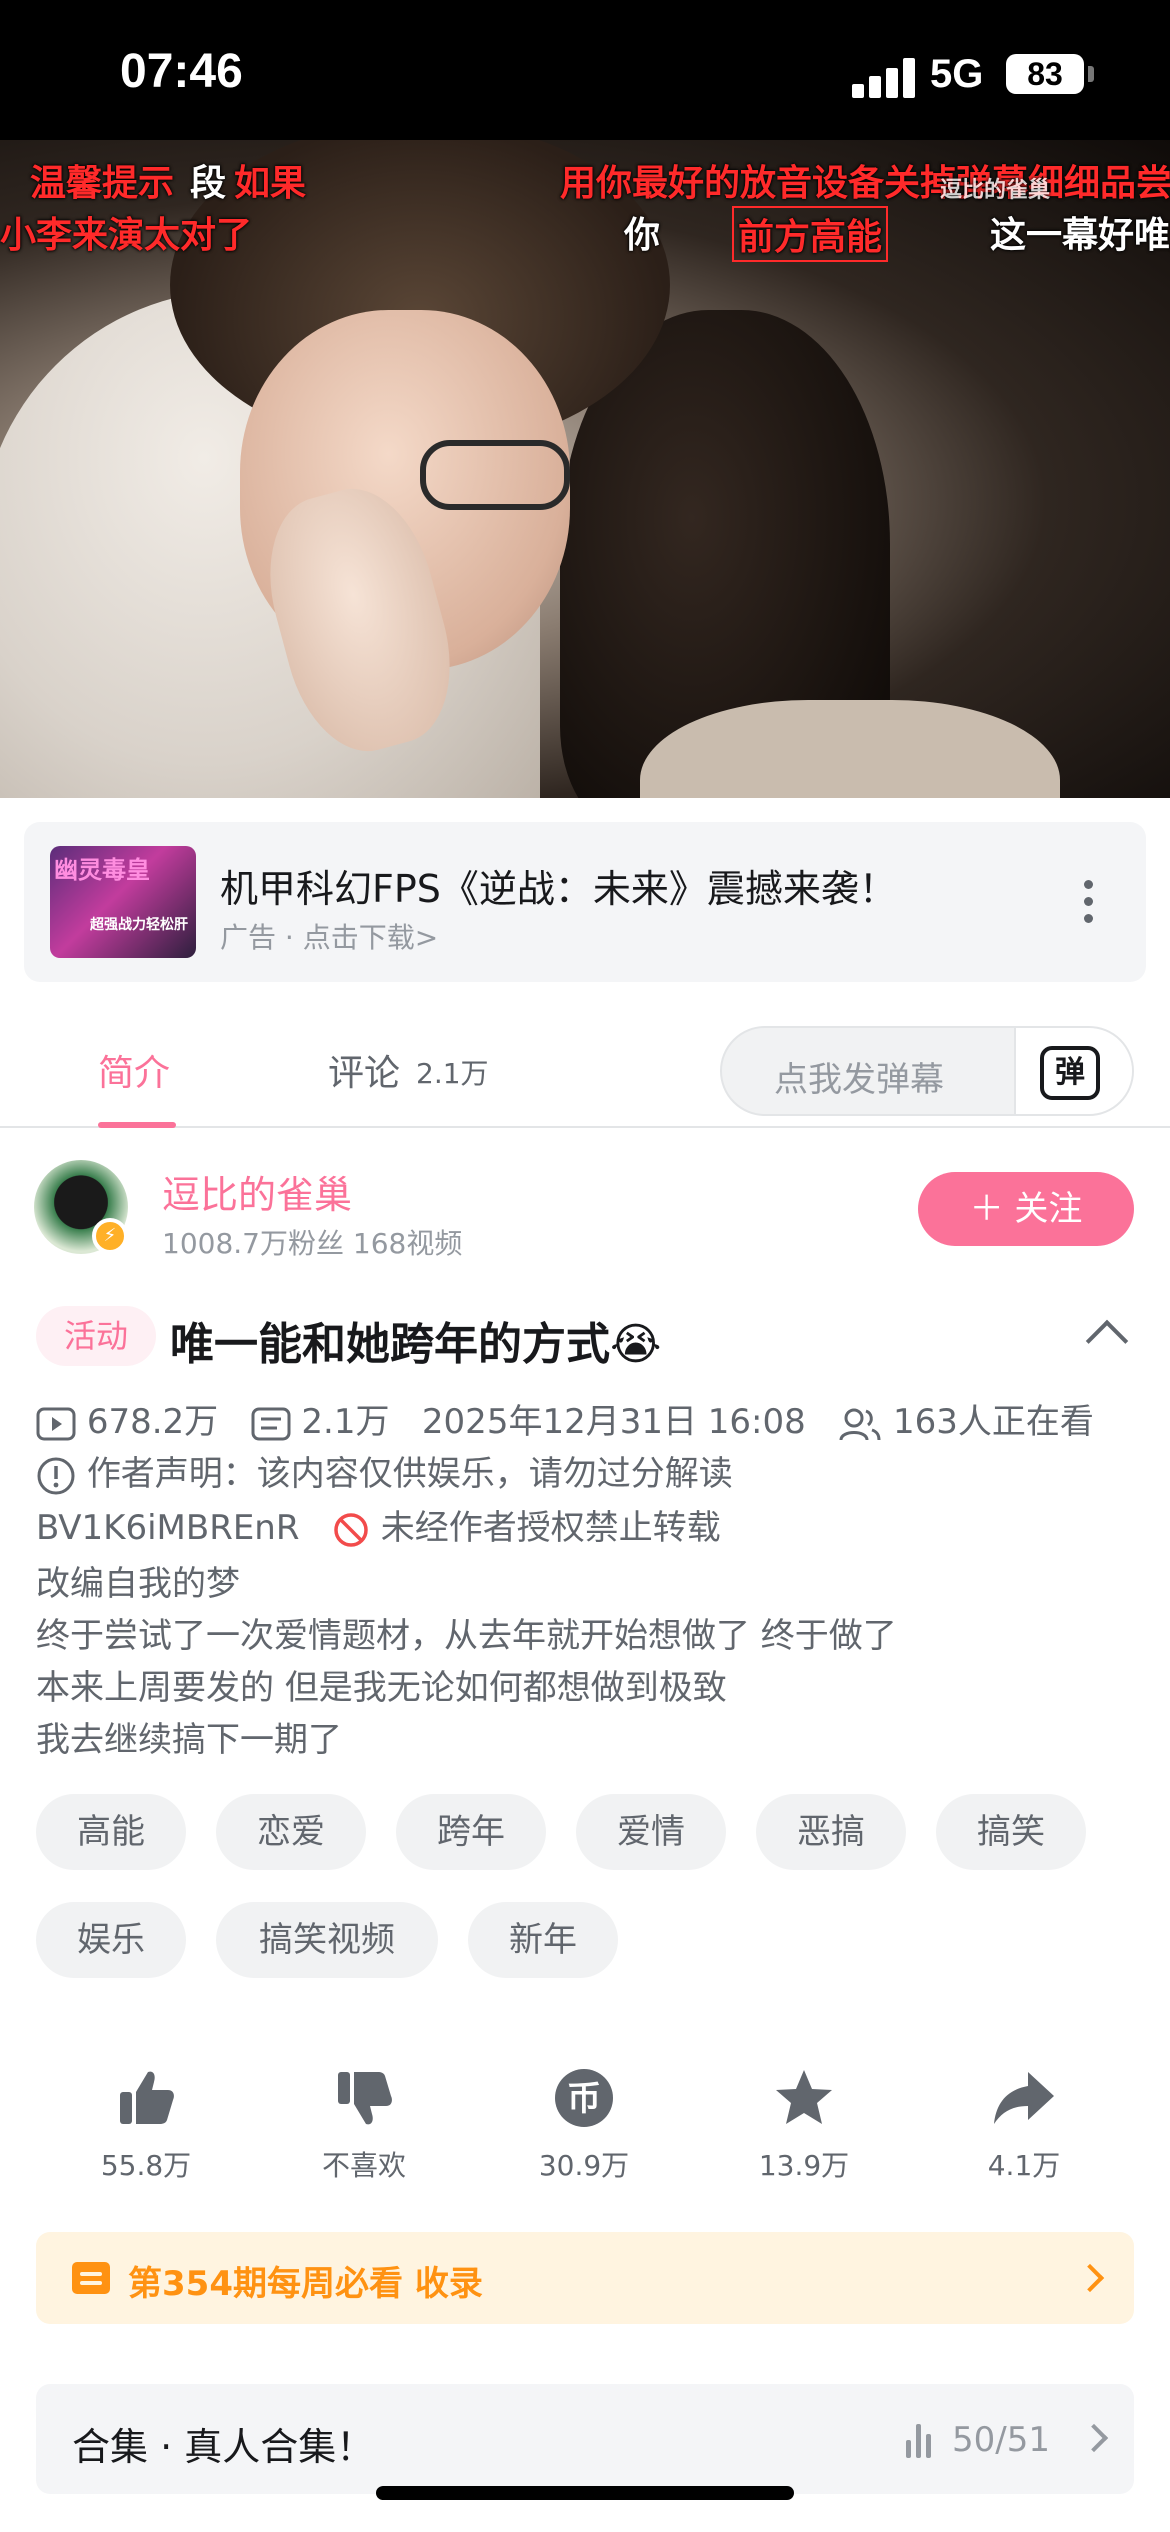 The height and width of the screenshot is (2532, 1170). Describe the element at coordinates (223, 2447) in the screenshot. I see `collection-title: 合集 · 真人合集！` at that location.